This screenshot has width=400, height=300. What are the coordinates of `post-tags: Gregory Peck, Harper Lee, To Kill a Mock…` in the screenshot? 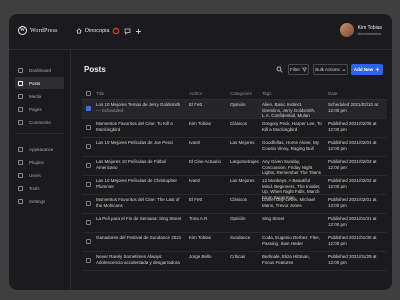 It's located at (292, 126).